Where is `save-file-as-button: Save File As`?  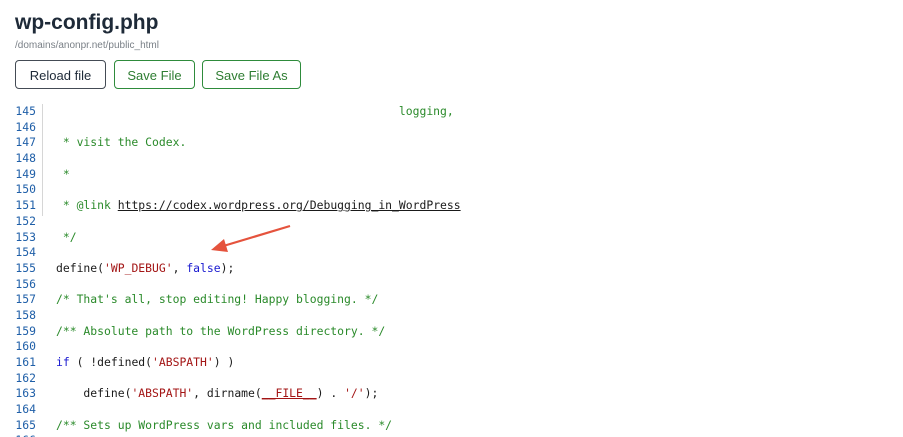 save-file-as-button: Save File As is located at coordinates (251, 74).